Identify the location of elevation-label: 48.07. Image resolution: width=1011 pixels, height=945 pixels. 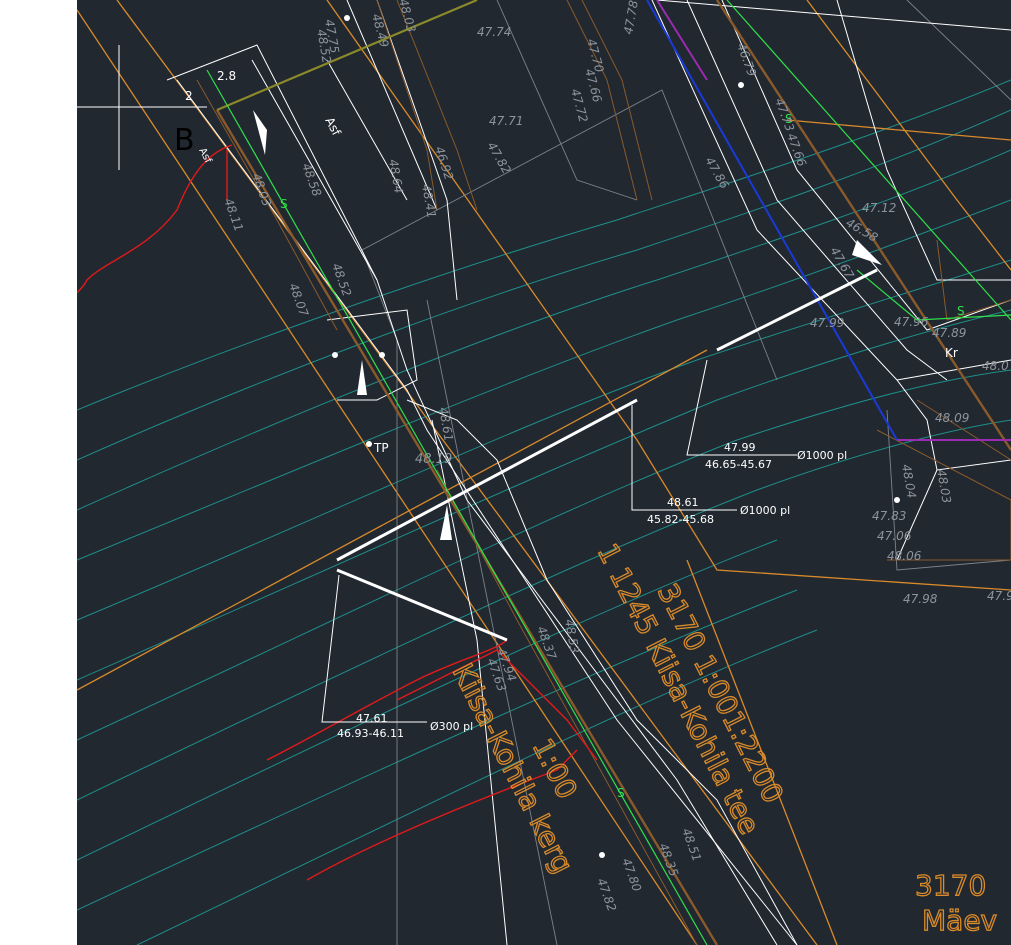
(298, 299).